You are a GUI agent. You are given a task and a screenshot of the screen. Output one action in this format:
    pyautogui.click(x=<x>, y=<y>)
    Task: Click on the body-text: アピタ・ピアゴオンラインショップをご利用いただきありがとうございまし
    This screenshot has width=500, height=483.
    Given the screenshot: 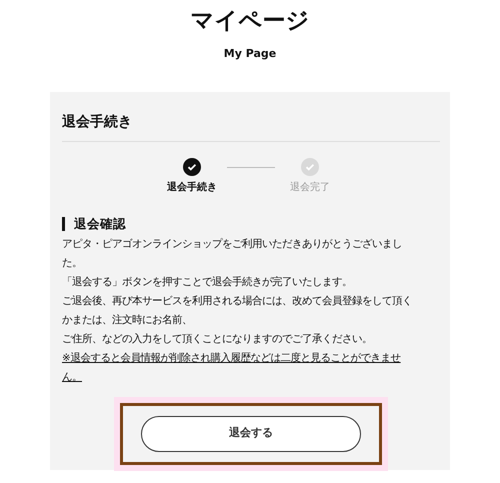 What is the action you would take?
    pyautogui.click(x=232, y=244)
    